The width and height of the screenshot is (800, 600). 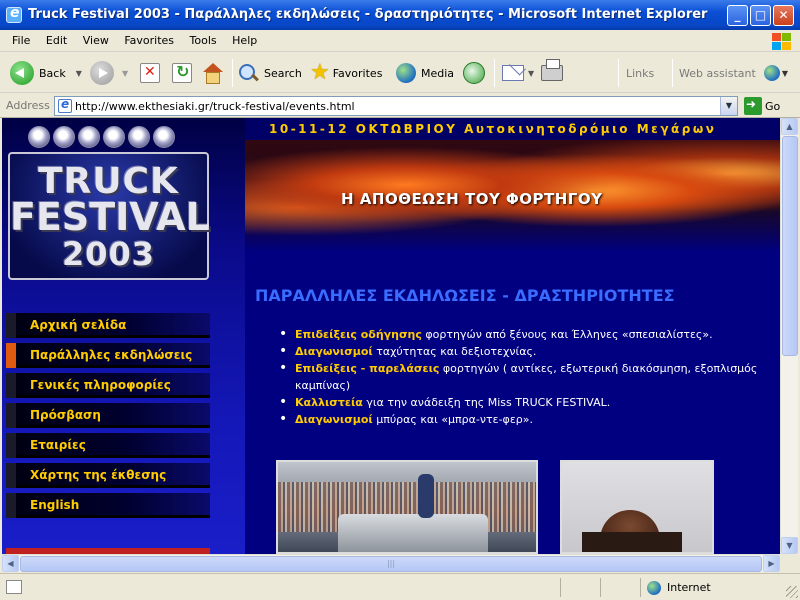 What do you see at coordinates (400, 41) in the screenshot?
I see `menu-bar: File Edit View Favorites Tools Help` at bounding box center [400, 41].